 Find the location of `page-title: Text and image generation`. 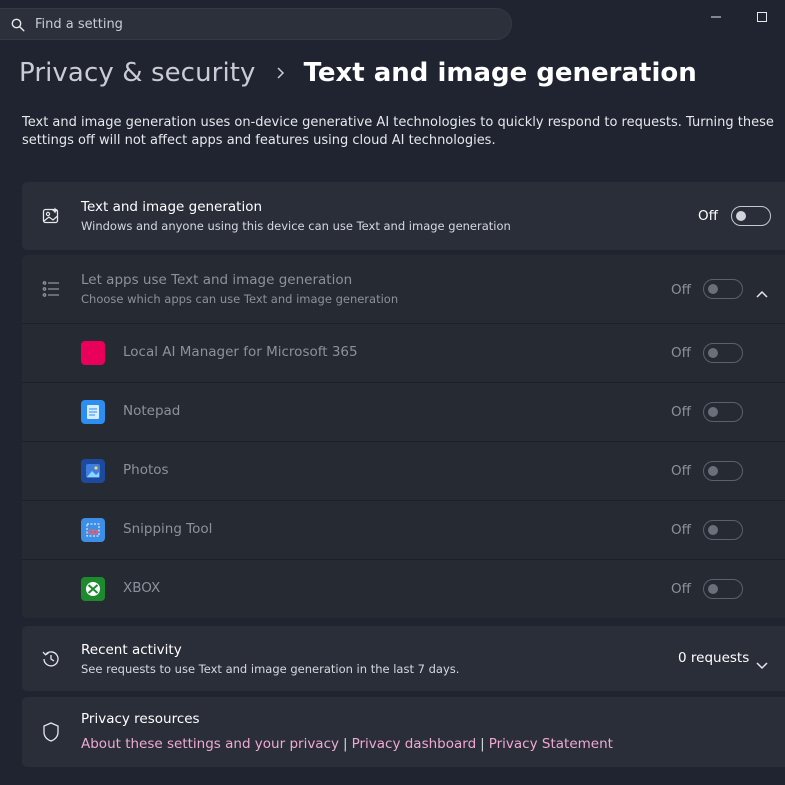

page-title: Text and image generation is located at coordinates (500, 73).